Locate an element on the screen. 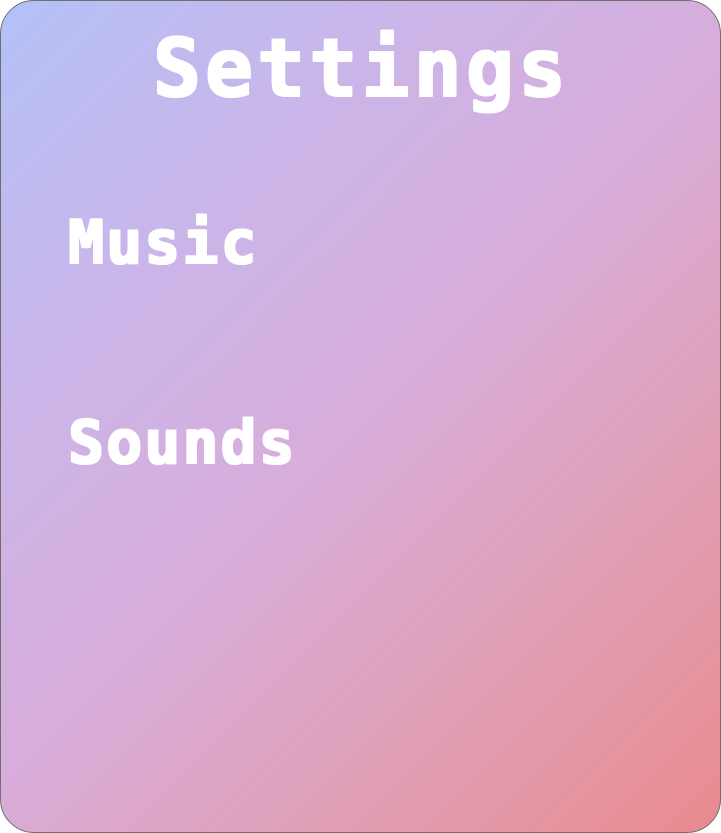  music-option: Music is located at coordinates (162, 242).